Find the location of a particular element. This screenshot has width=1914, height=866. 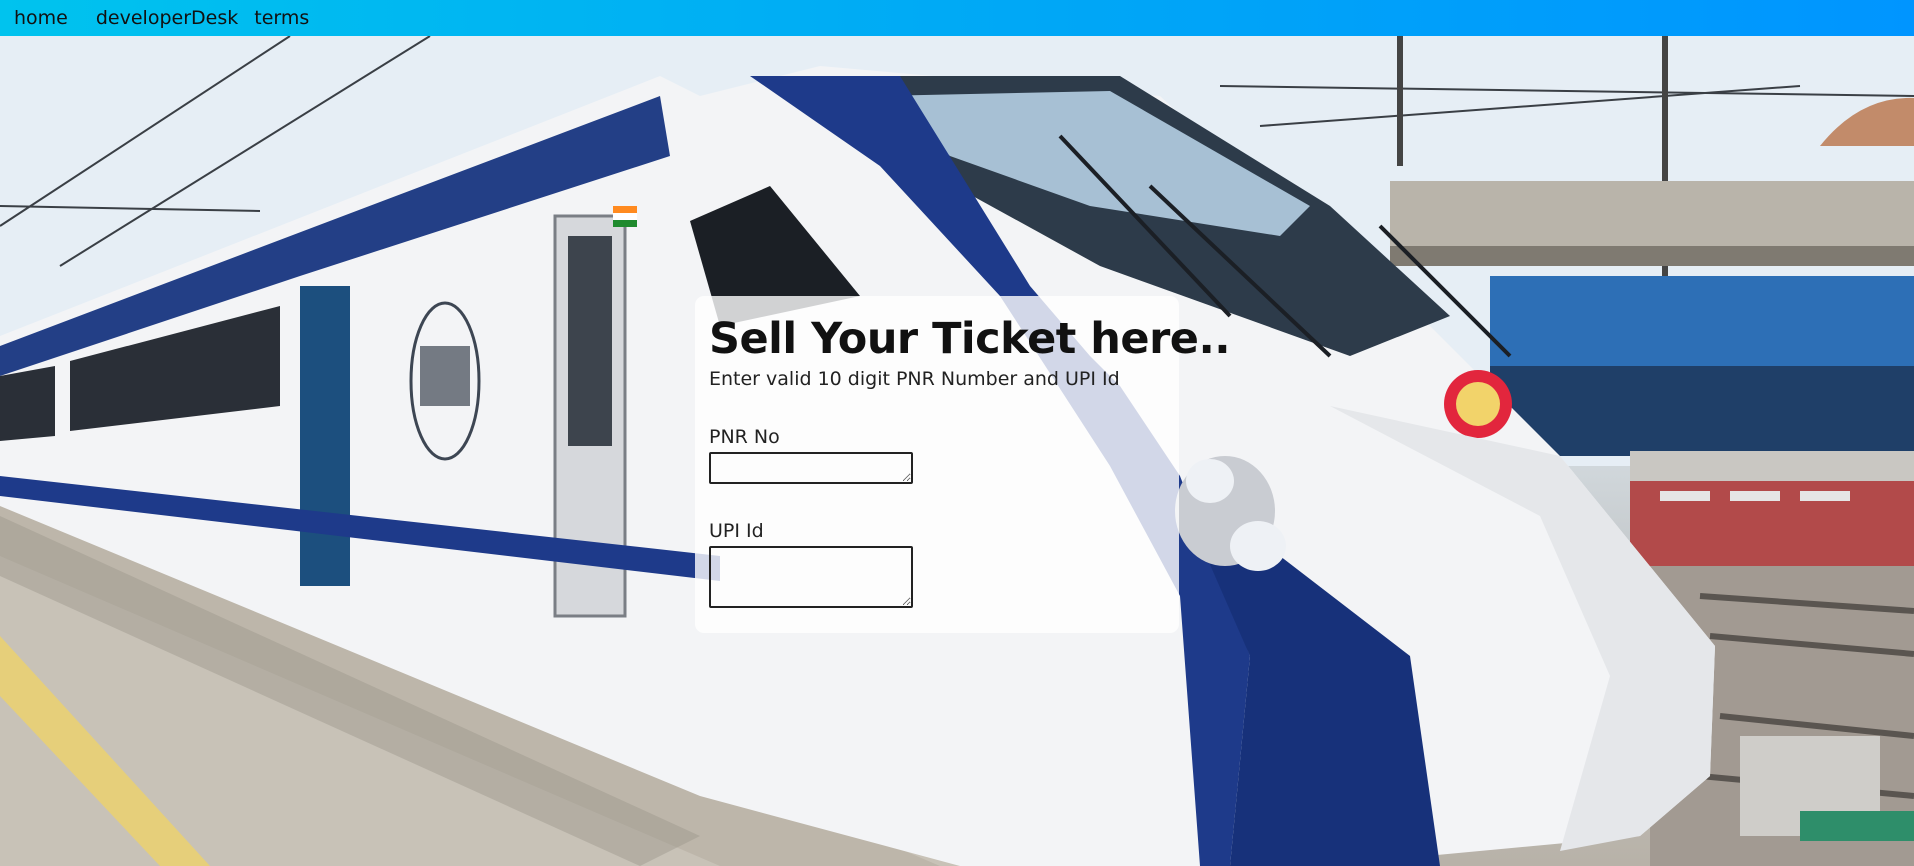

nav-developerdesk-link: developerDesk is located at coordinates (167, 18).